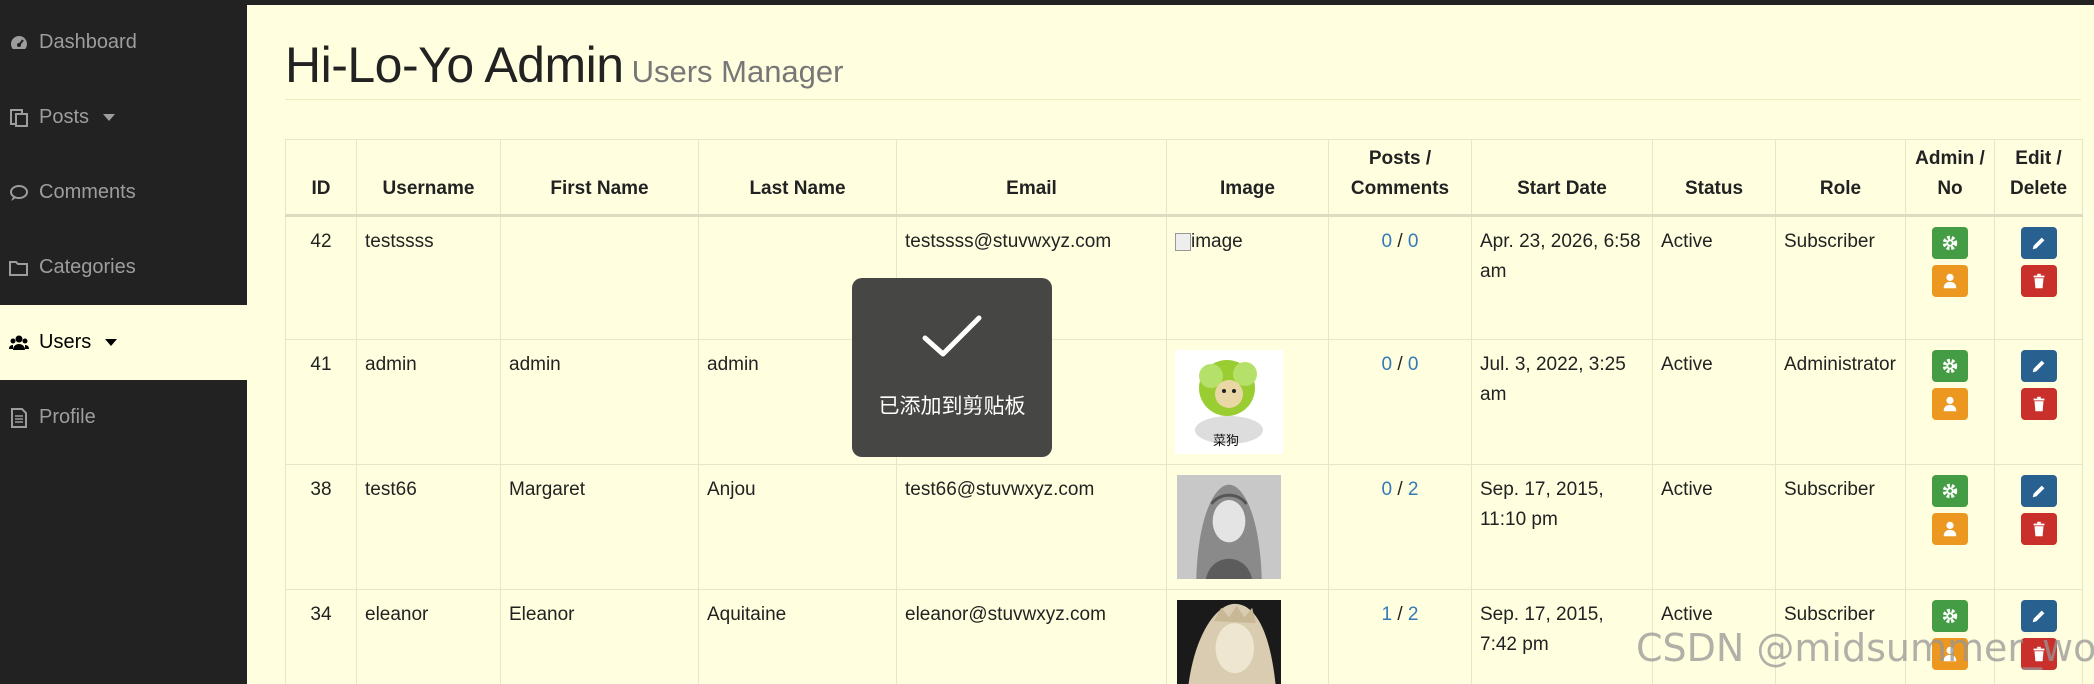 This screenshot has width=2094, height=684. Describe the element at coordinates (321, 277) in the screenshot. I see `cell-id: 42` at that location.